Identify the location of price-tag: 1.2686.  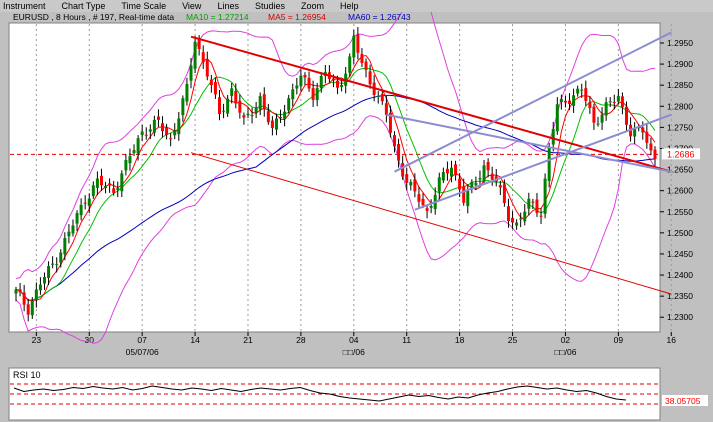
(681, 154).